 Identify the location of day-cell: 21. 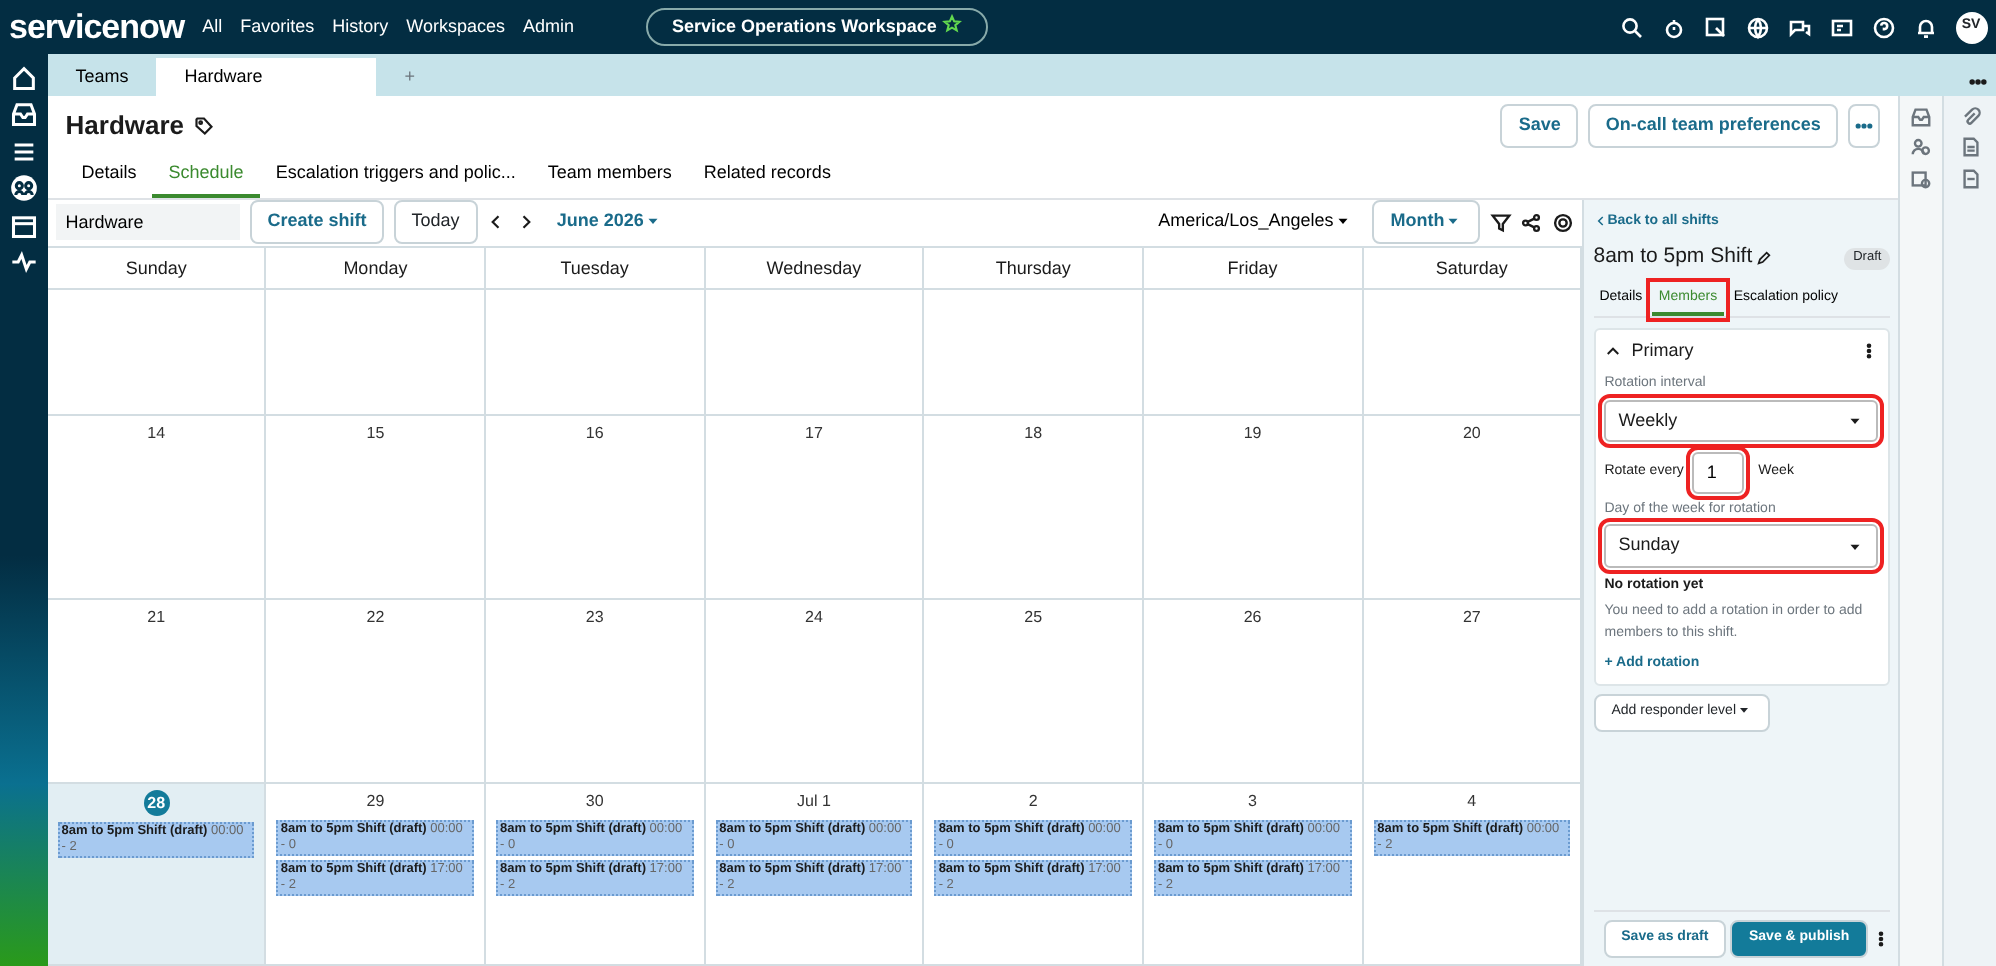
(157, 691).